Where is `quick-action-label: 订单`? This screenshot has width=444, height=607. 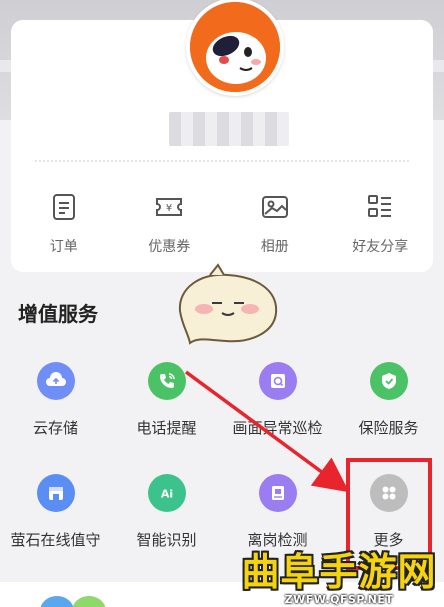 quick-action-label: 订单 is located at coordinates (63, 247).